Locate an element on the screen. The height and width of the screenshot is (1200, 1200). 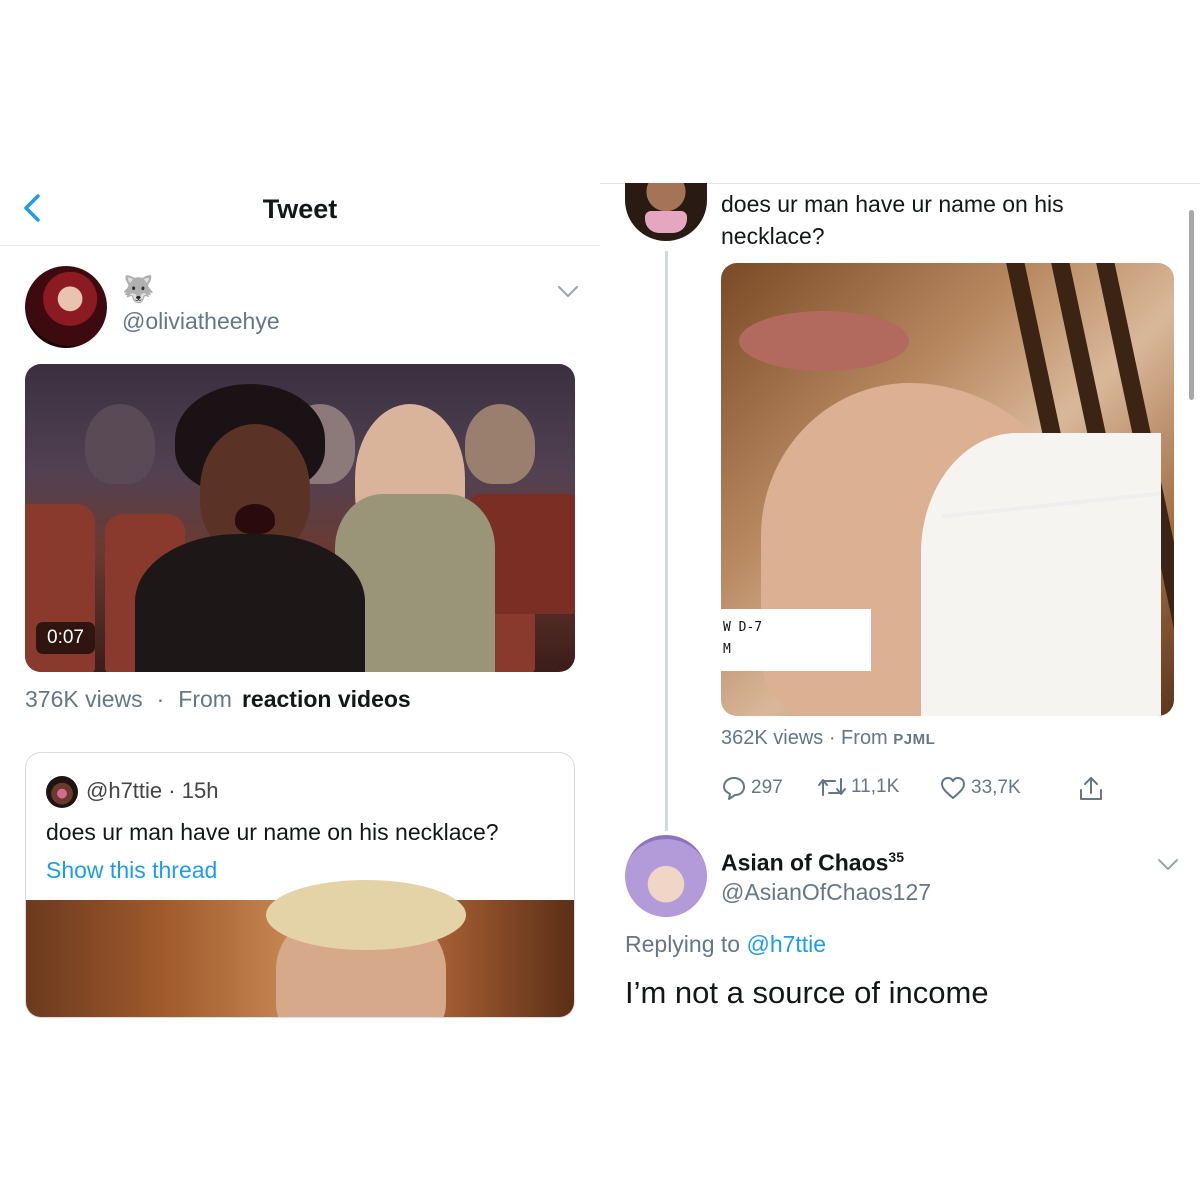
reply-display-name: Asian of Chaos35 is located at coordinates (812, 863).